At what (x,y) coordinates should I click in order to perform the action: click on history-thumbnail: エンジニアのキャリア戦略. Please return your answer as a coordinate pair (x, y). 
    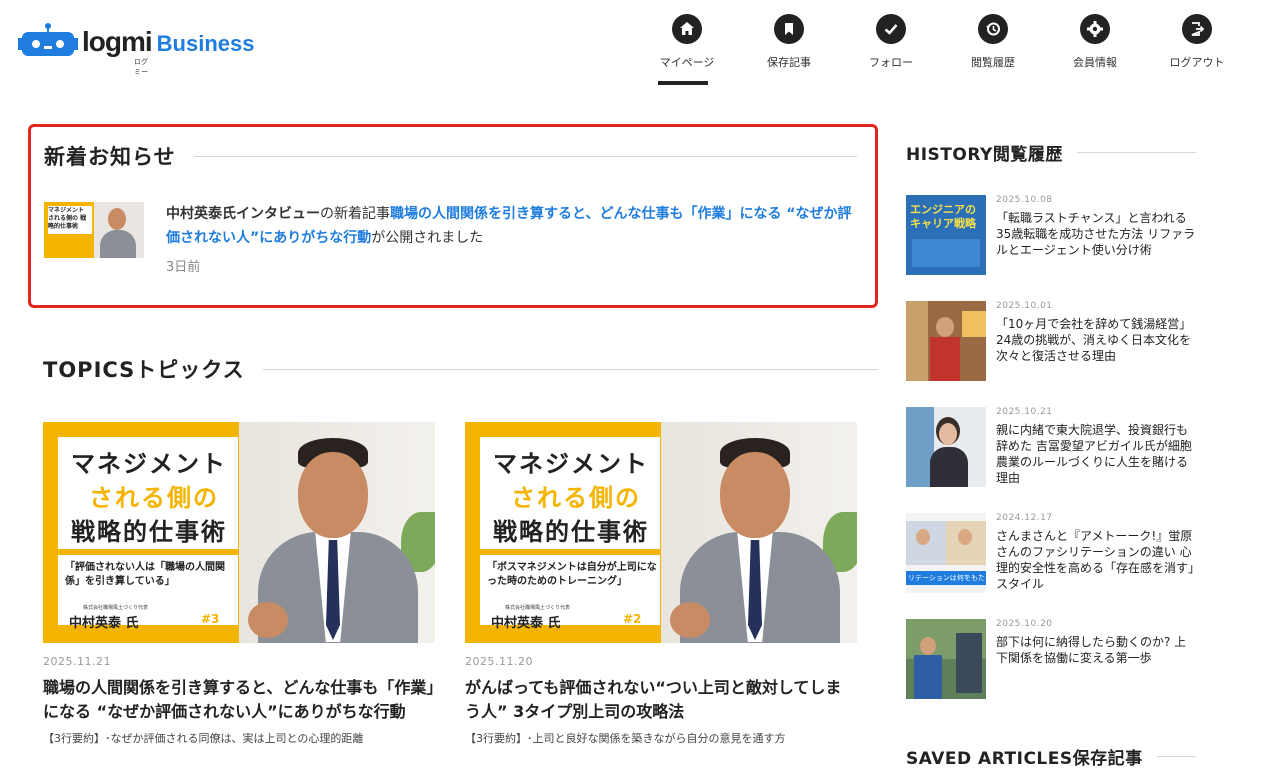
    Looking at the image, I should click on (946, 235).